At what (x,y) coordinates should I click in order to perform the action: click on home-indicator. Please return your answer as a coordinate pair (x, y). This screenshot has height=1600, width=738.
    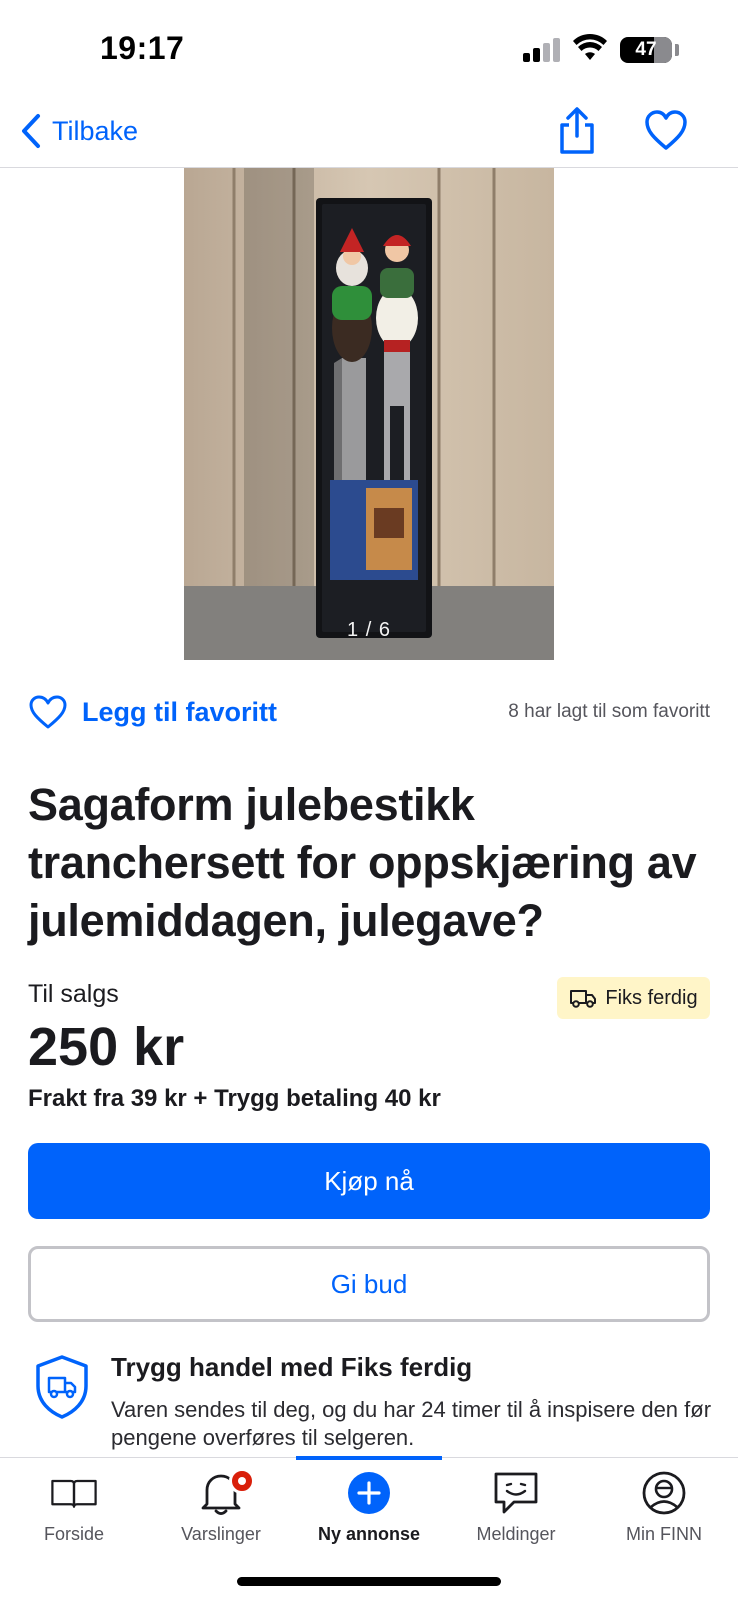
    Looking at the image, I should click on (369, 1581).